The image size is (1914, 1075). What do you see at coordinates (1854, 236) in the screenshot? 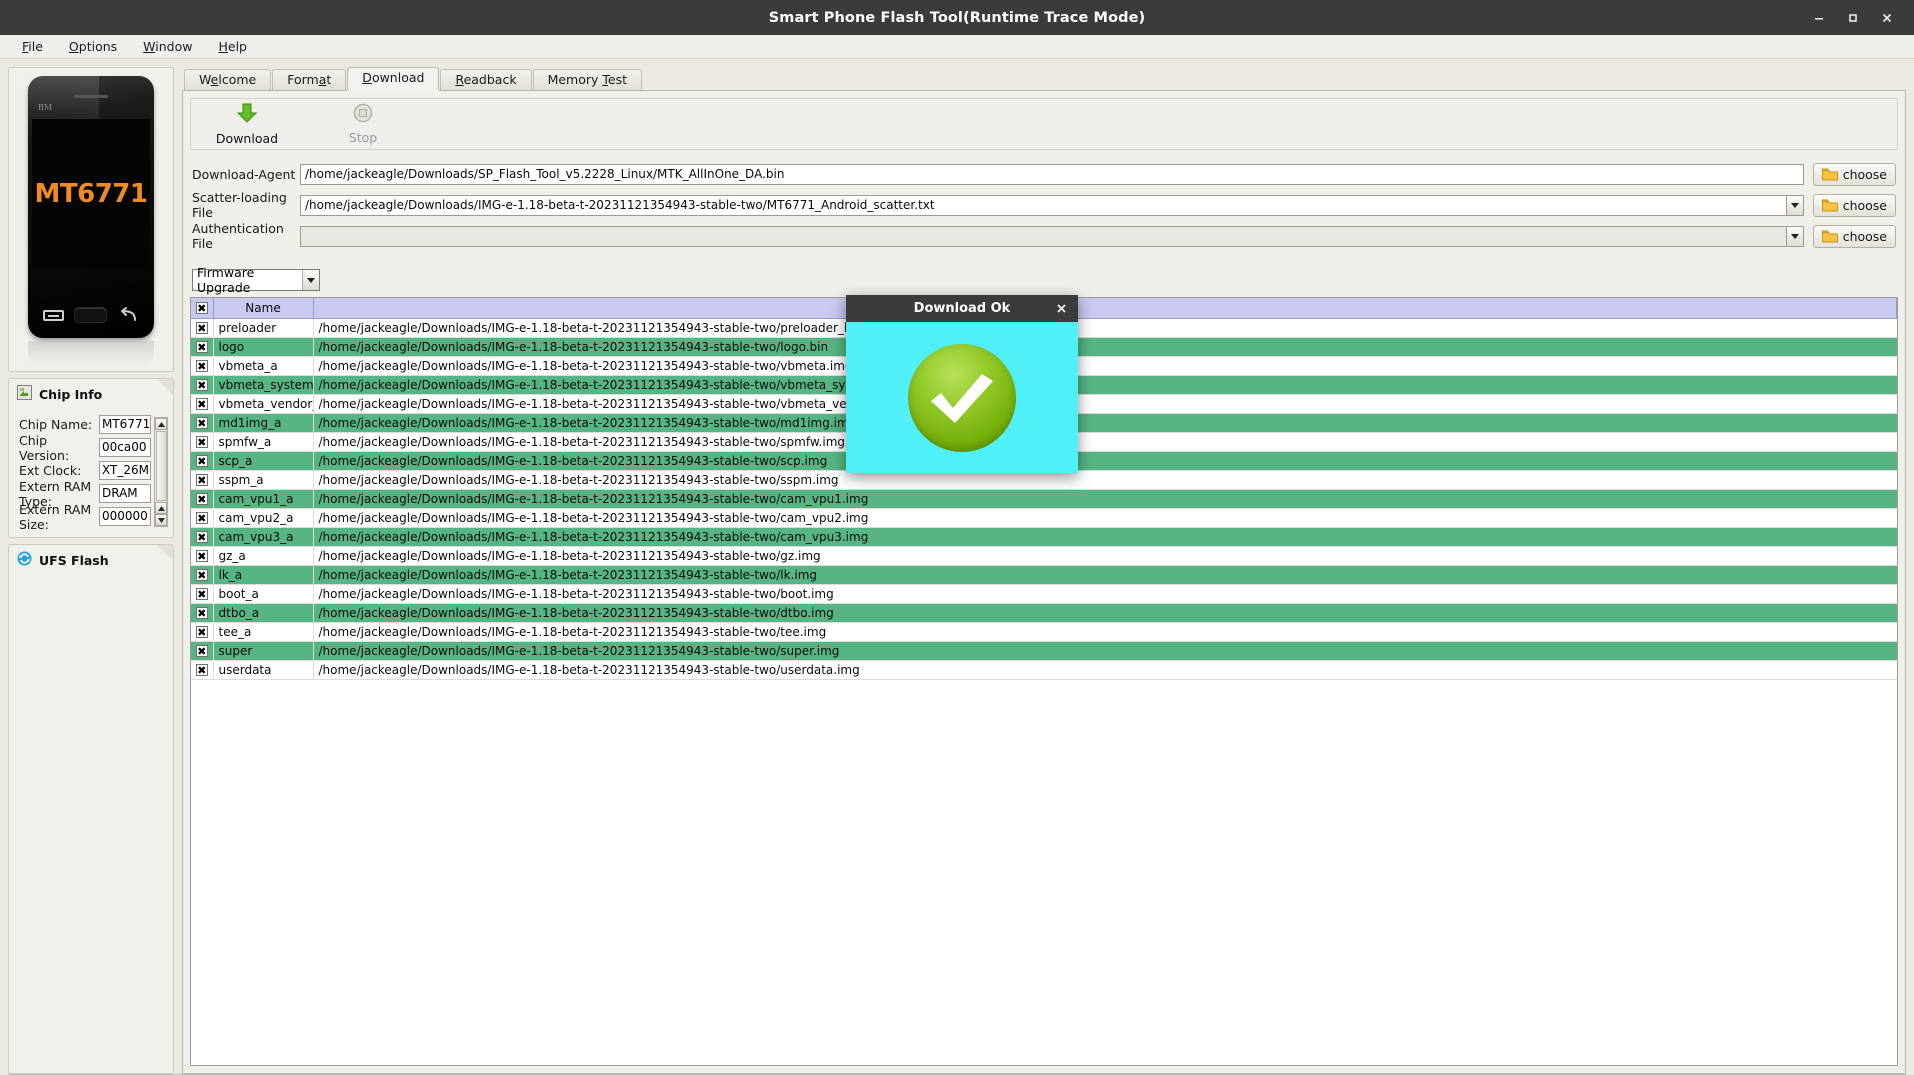
I see `auth-file-choose-button: choose` at bounding box center [1854, 236].